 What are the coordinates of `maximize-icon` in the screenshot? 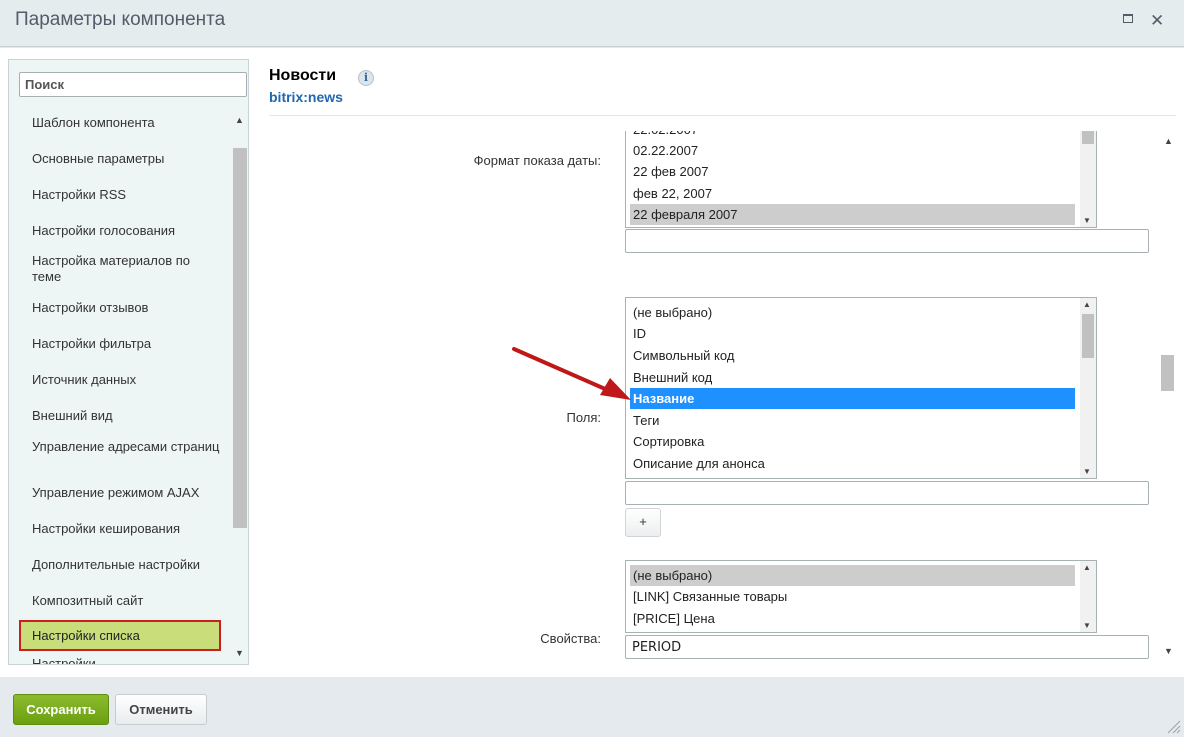 It's located at (1128, 18).